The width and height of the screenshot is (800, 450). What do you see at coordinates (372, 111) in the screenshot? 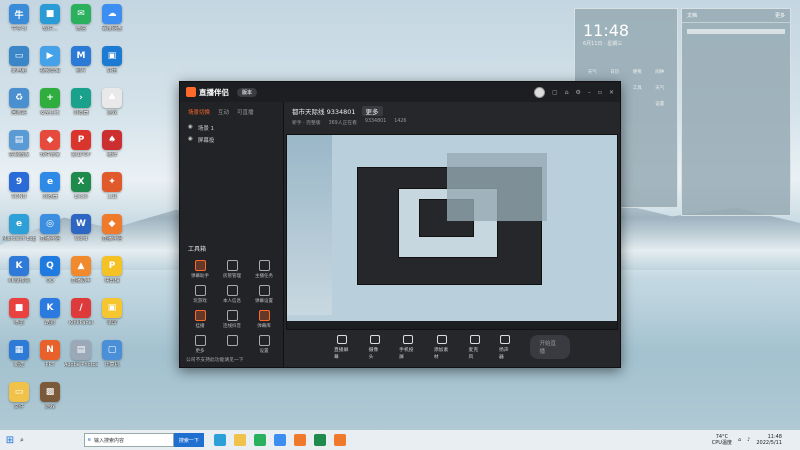
I see `room-tag: 更多` at bounding box center [372, 111].